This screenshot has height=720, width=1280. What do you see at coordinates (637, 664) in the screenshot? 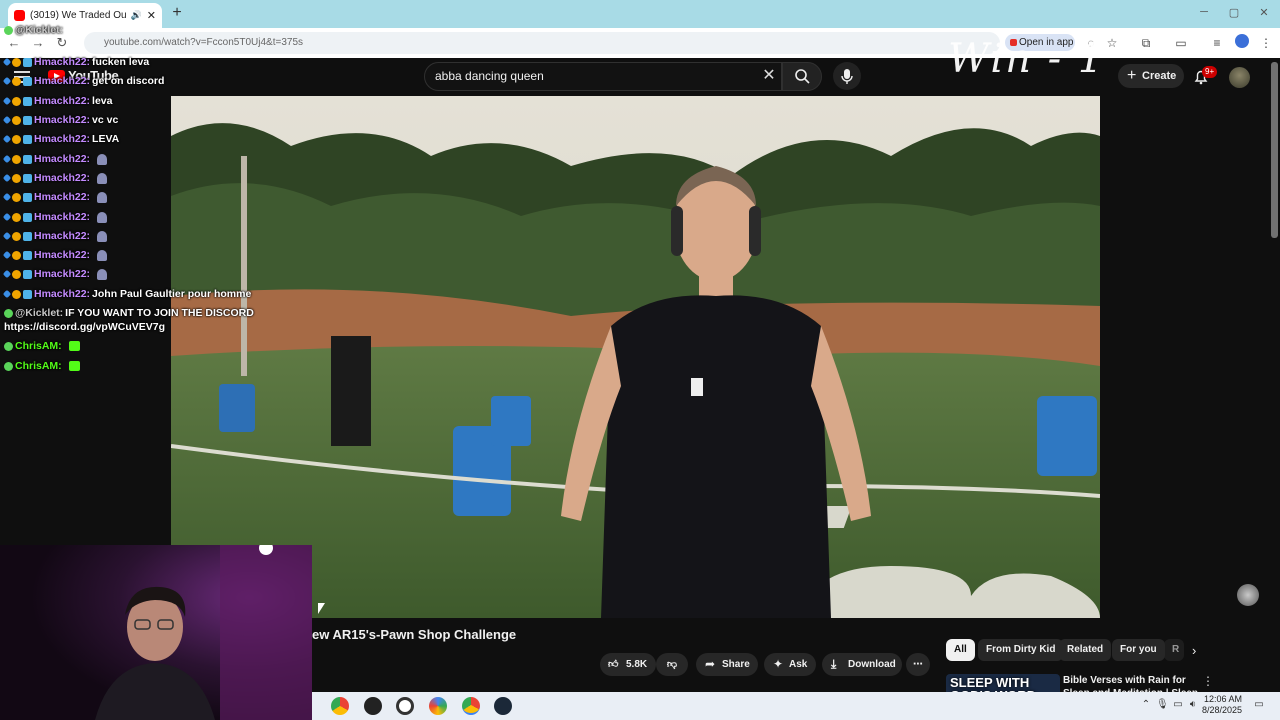
I see `like-count: 5.8K` at bounding box center [637, 664].